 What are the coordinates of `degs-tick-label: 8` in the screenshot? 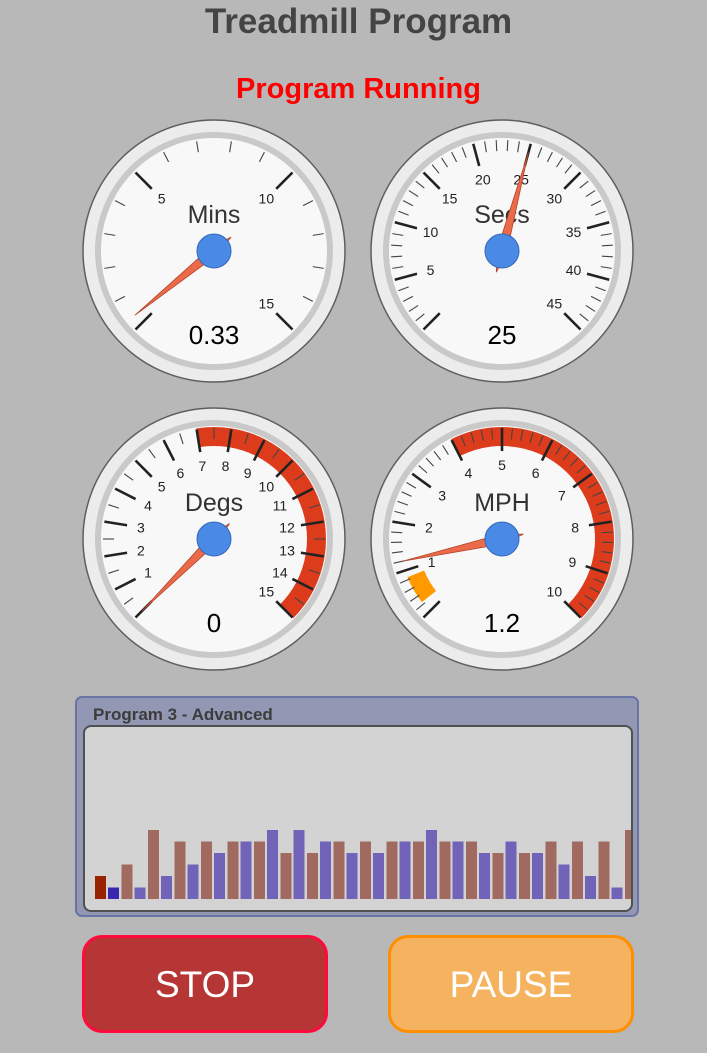 It's located at (226, 466).